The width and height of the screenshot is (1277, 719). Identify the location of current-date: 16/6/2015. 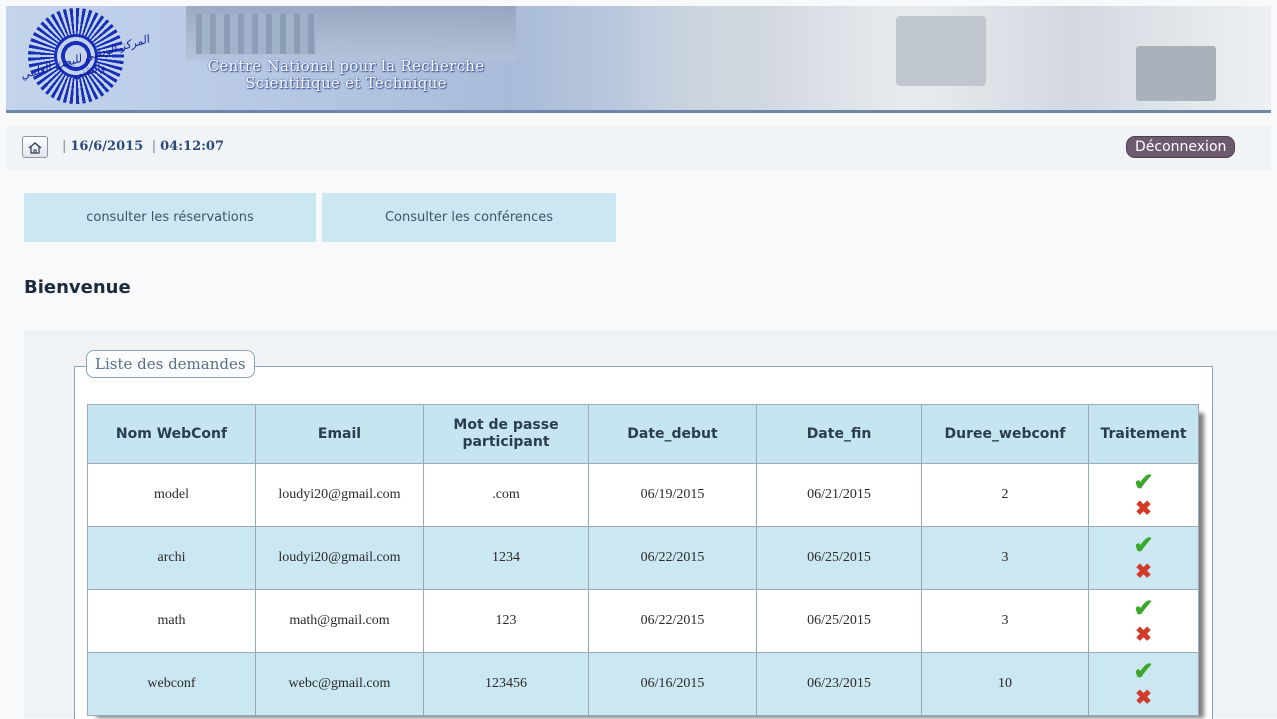
(107, 146).